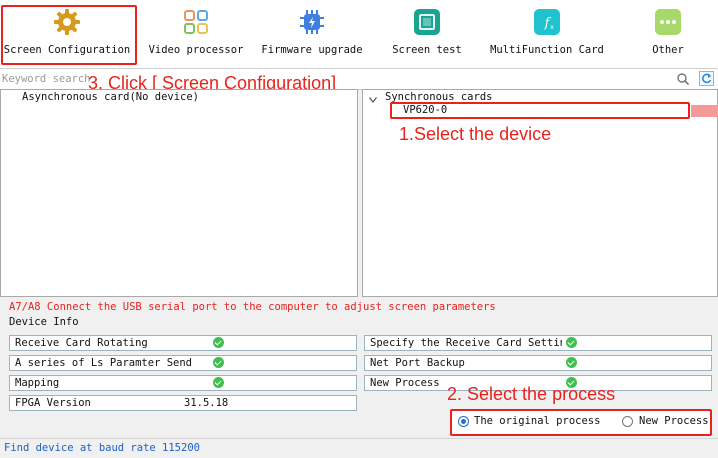 This screenshot has width=718, height=458. What do you see at coordinates (674, 421) in the screenshot?
I see `new-process-label: New Process` at bounding box center [674, 421].